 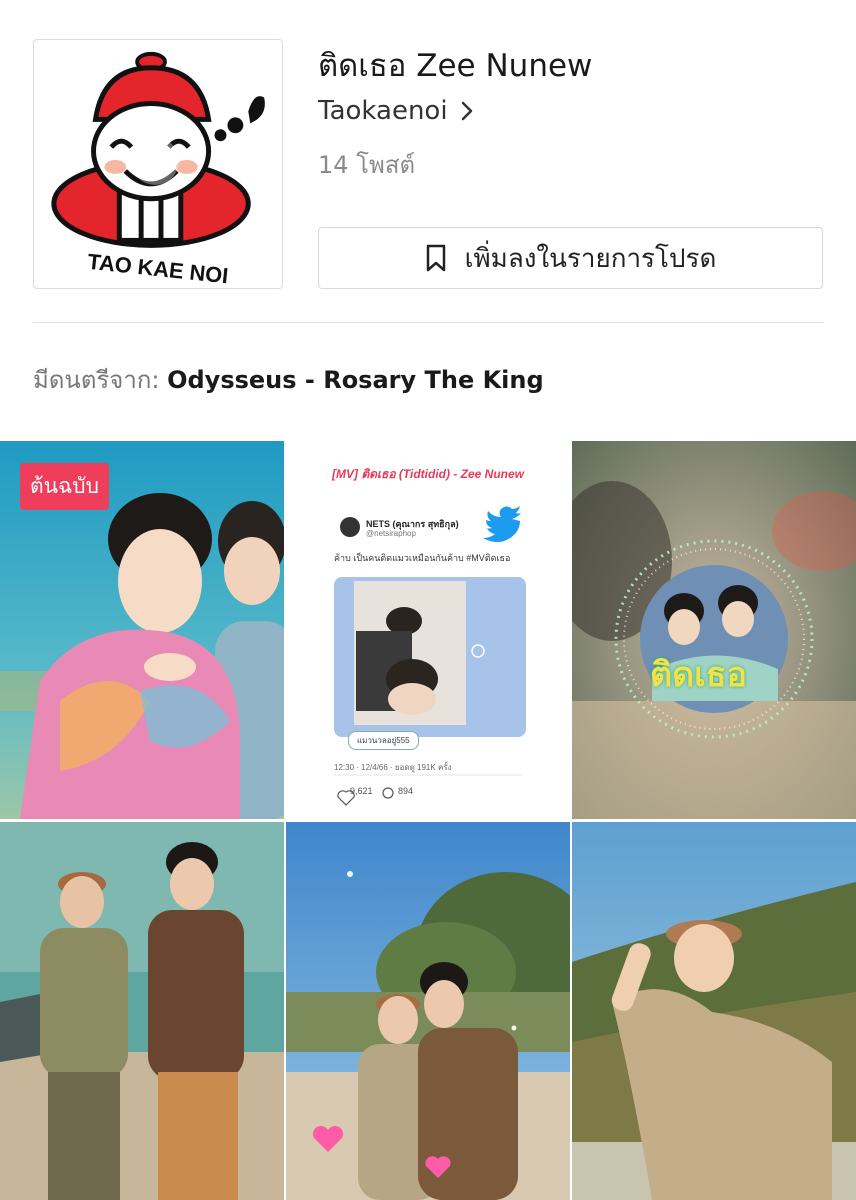 What do you see at coordinates (590, 258) in the screenshot?
I see `add-to-favorites-label: เพิ่มลงในรายการโปรด` at bounding box center [590, 258].